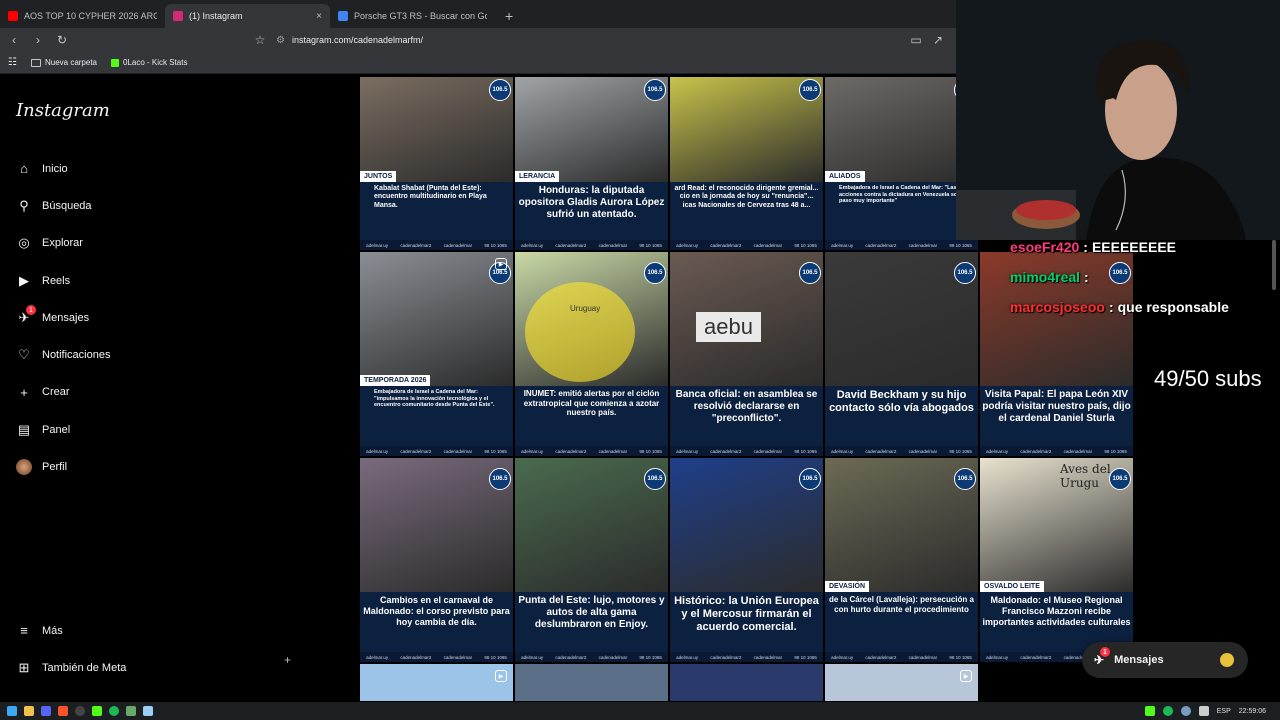 The width and height of the screenshot is (1280, 720). What do you see at coordinates (63, 110) in the screenshot?
I see `instagram-logo: Instagram` at bounding box center [63, 110].